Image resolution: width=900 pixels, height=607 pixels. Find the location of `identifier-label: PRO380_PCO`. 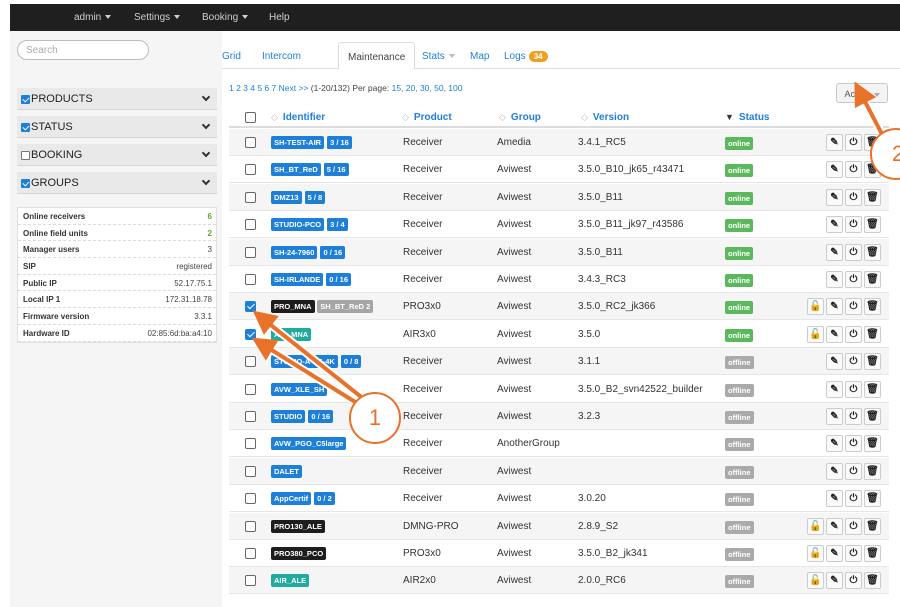

identifier-label: PRO380_PCO is located at coordinates (299, 553).